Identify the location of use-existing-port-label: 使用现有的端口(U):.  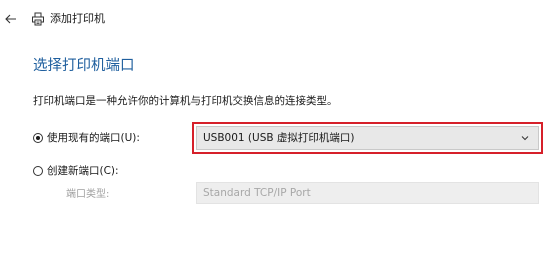
(93, 138).